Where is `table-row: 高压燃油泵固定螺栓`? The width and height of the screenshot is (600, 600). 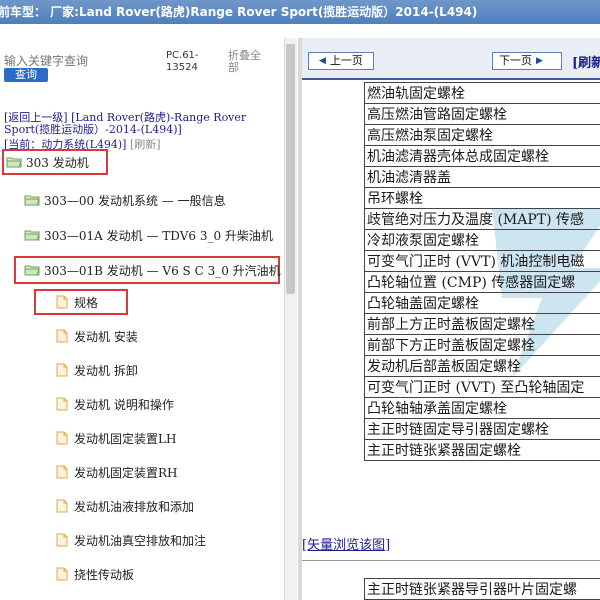 table-row: 高压燃油泵固定螺栓 is located at coordinates (482, 135).